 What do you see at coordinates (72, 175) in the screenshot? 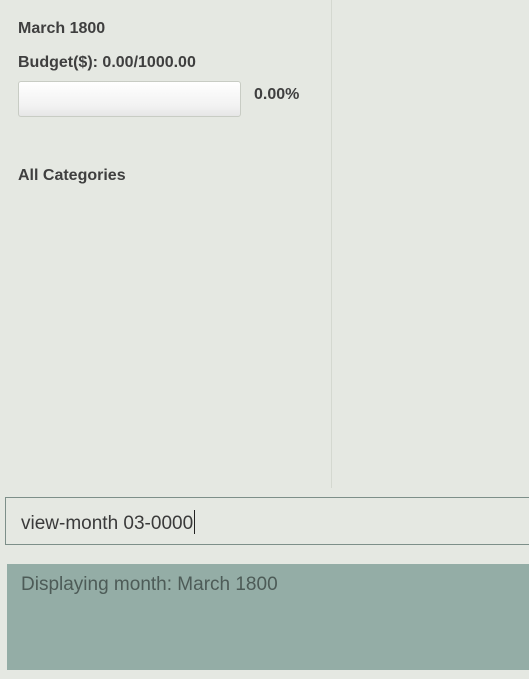
I see `categories-heading: All Categories` at bounding box center [72, 175].